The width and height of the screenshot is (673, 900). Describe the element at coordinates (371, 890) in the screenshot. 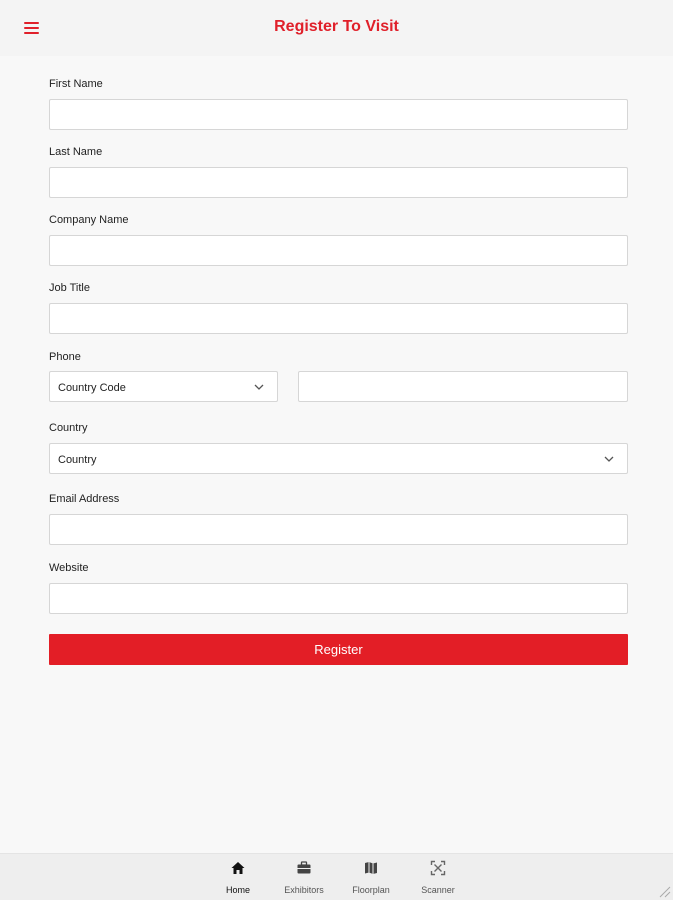

I see `tab-floorplan-label: Floorplan` at that location.